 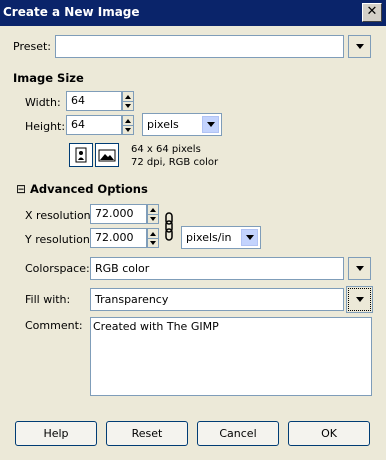 I want to click on image-size-heading: Image Size, so click(x=48, y=78).